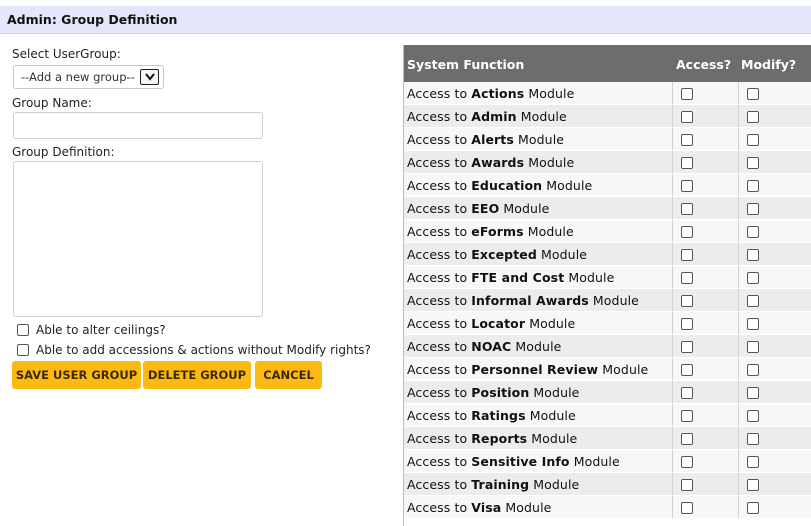  I want to click on function-name: Access to Alerts Module, so click(485, 139).